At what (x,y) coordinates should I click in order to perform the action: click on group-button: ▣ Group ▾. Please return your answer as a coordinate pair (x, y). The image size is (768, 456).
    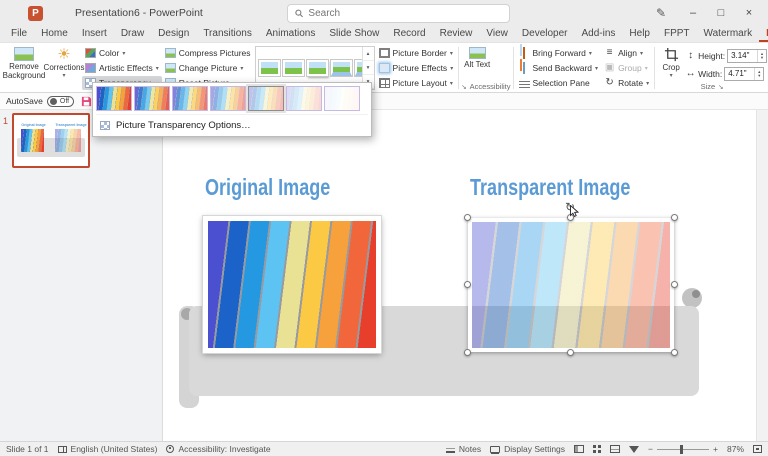
    Looking at the image, I should click on (626, 68).